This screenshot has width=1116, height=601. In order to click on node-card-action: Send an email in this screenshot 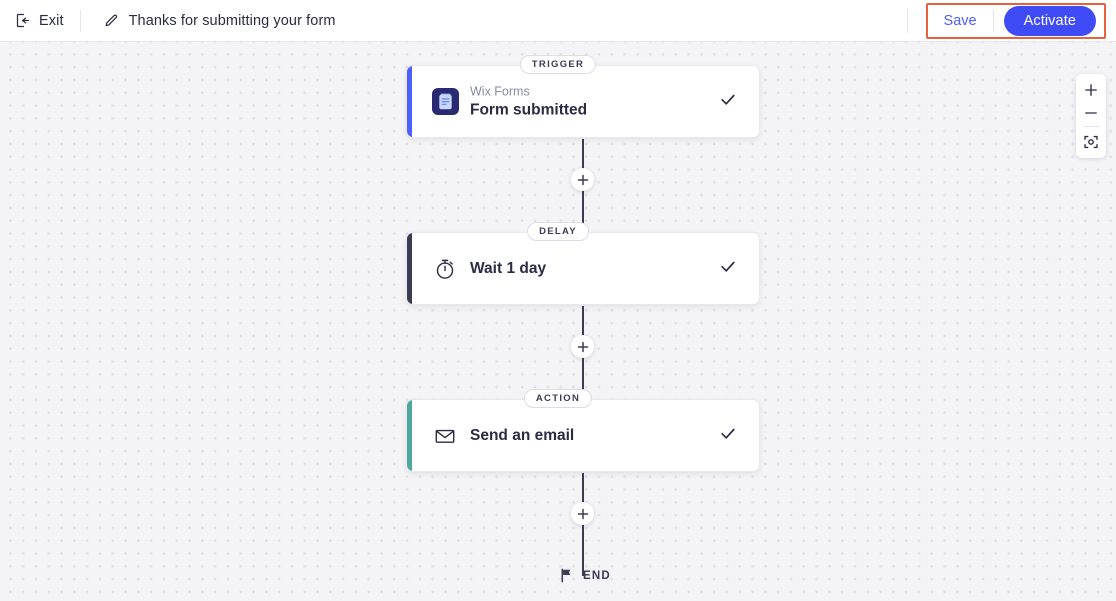, I will do `click(583, 435)`.